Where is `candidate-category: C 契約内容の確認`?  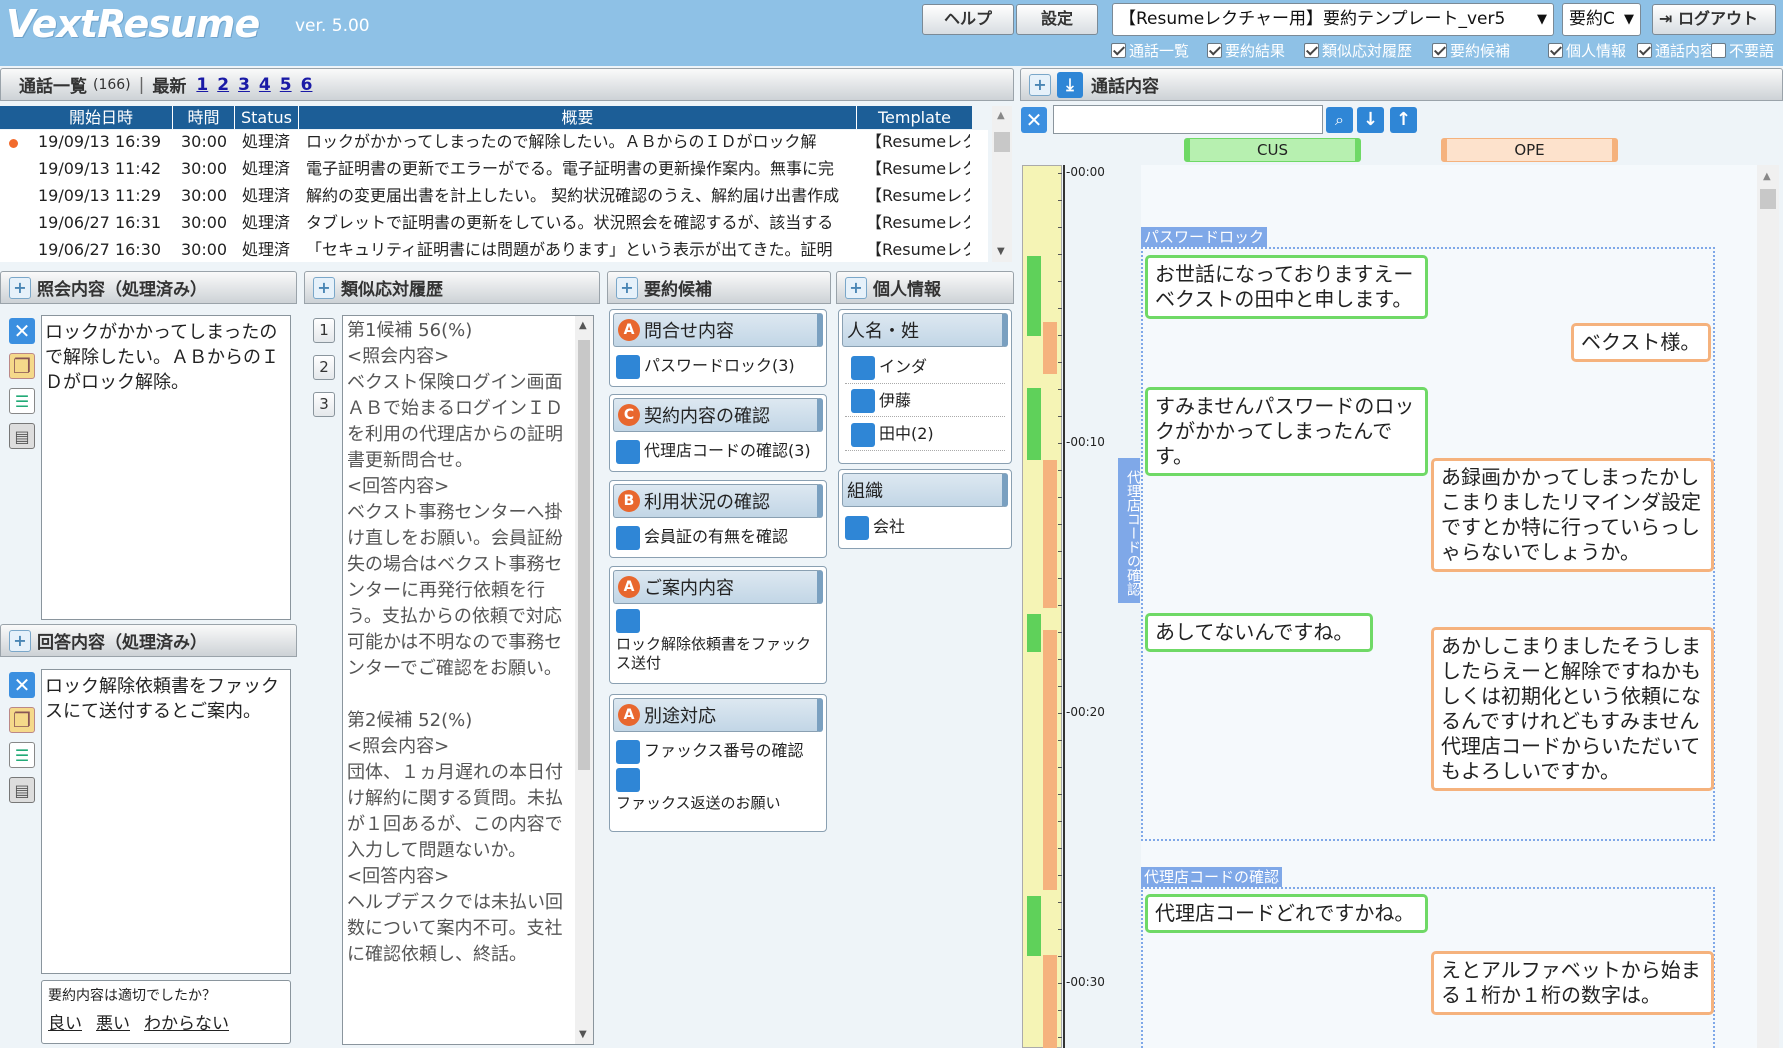
candidate-category: C 契約内容の確認 is located at coordinates (718, 415).